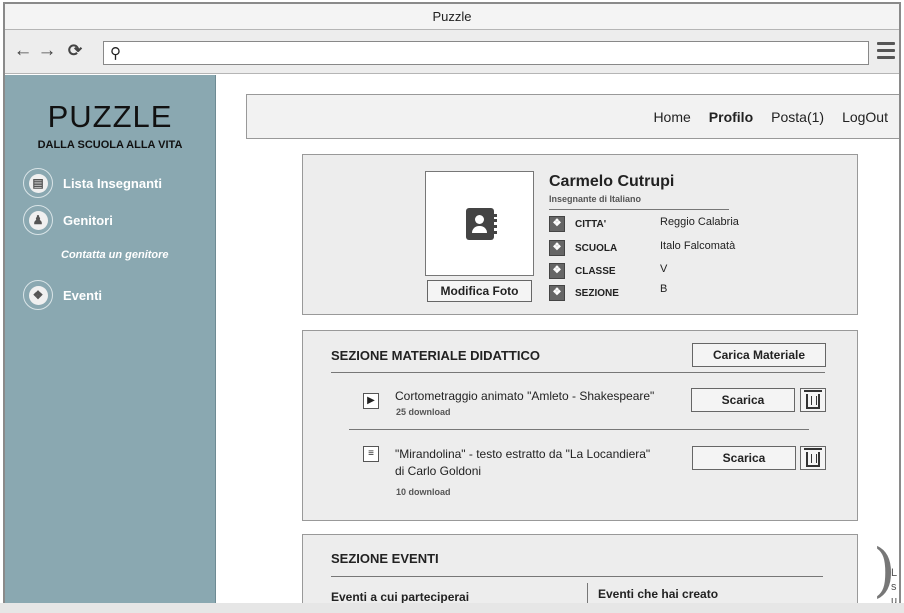 The image size is (904, 613). I want to click on book-icon: ▤, so click(38, 183).